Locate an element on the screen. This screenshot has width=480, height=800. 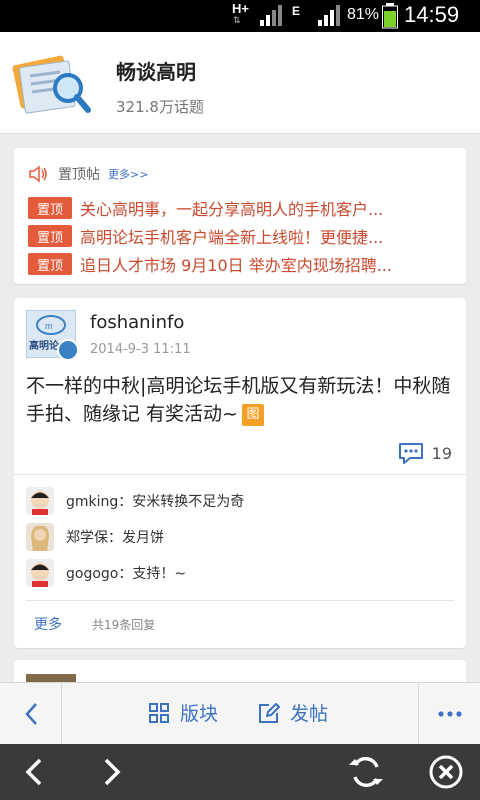
new-post-label: 发帖 is located at coordinates (309, 714).